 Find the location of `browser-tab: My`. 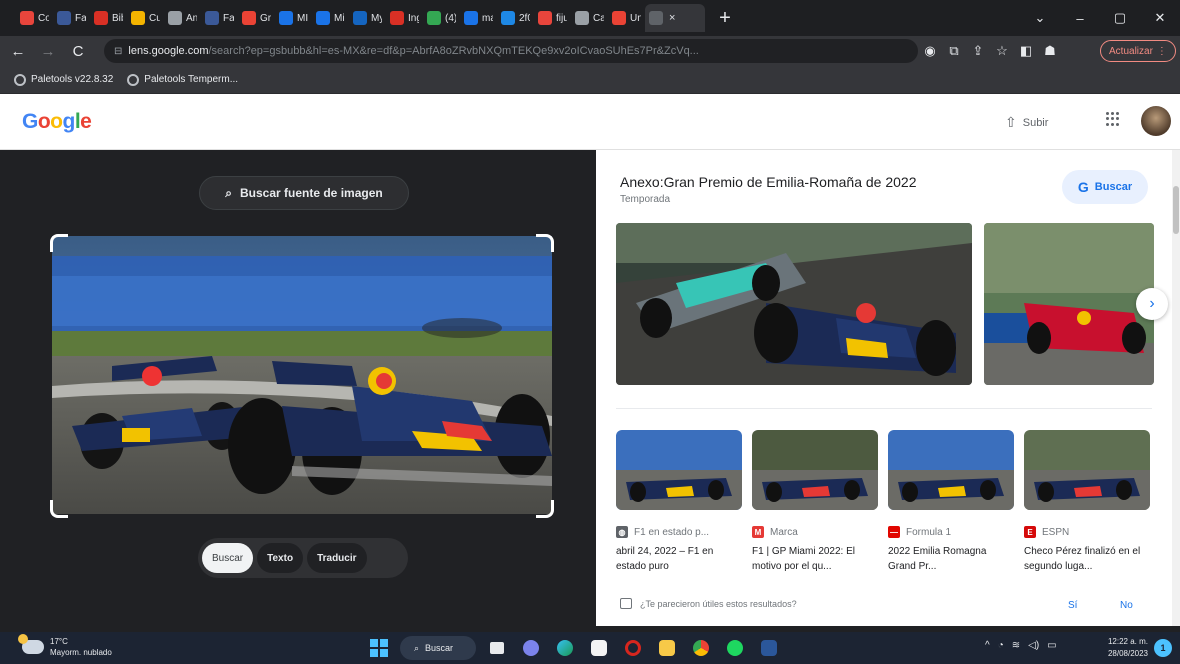

browser-tab: My is located at coordinates (367, 18).